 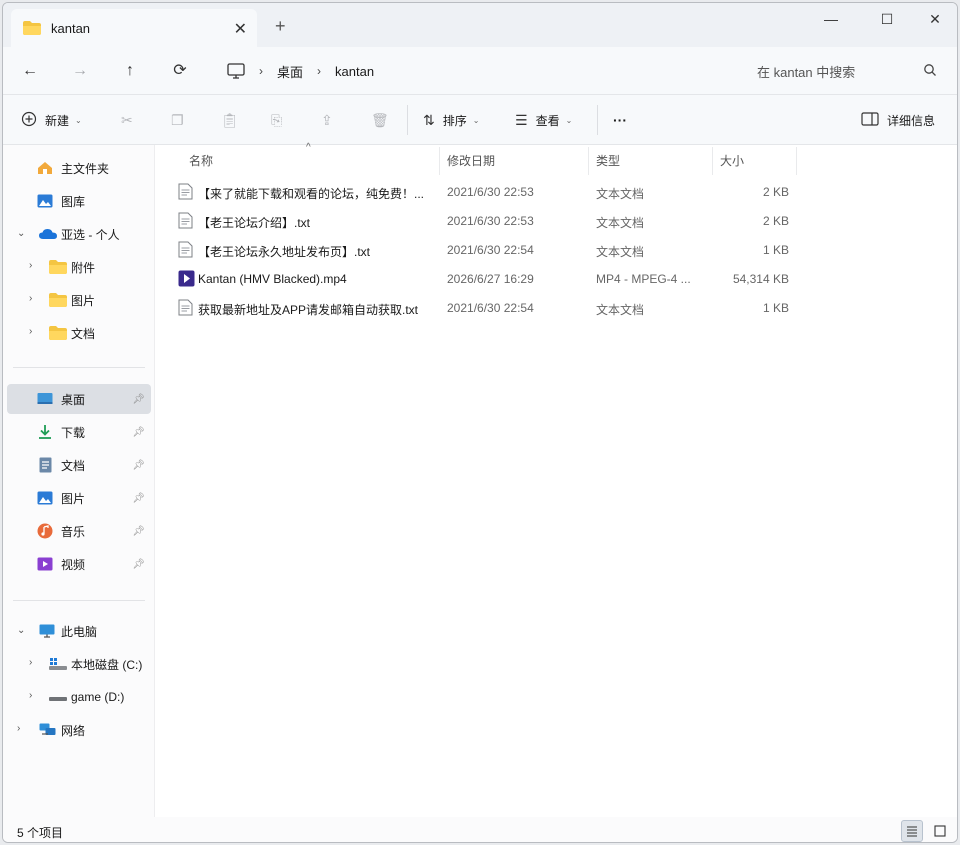 I want to click on sidebar-item-pictures: 图片 📌︎, so click(x=79, y=498).